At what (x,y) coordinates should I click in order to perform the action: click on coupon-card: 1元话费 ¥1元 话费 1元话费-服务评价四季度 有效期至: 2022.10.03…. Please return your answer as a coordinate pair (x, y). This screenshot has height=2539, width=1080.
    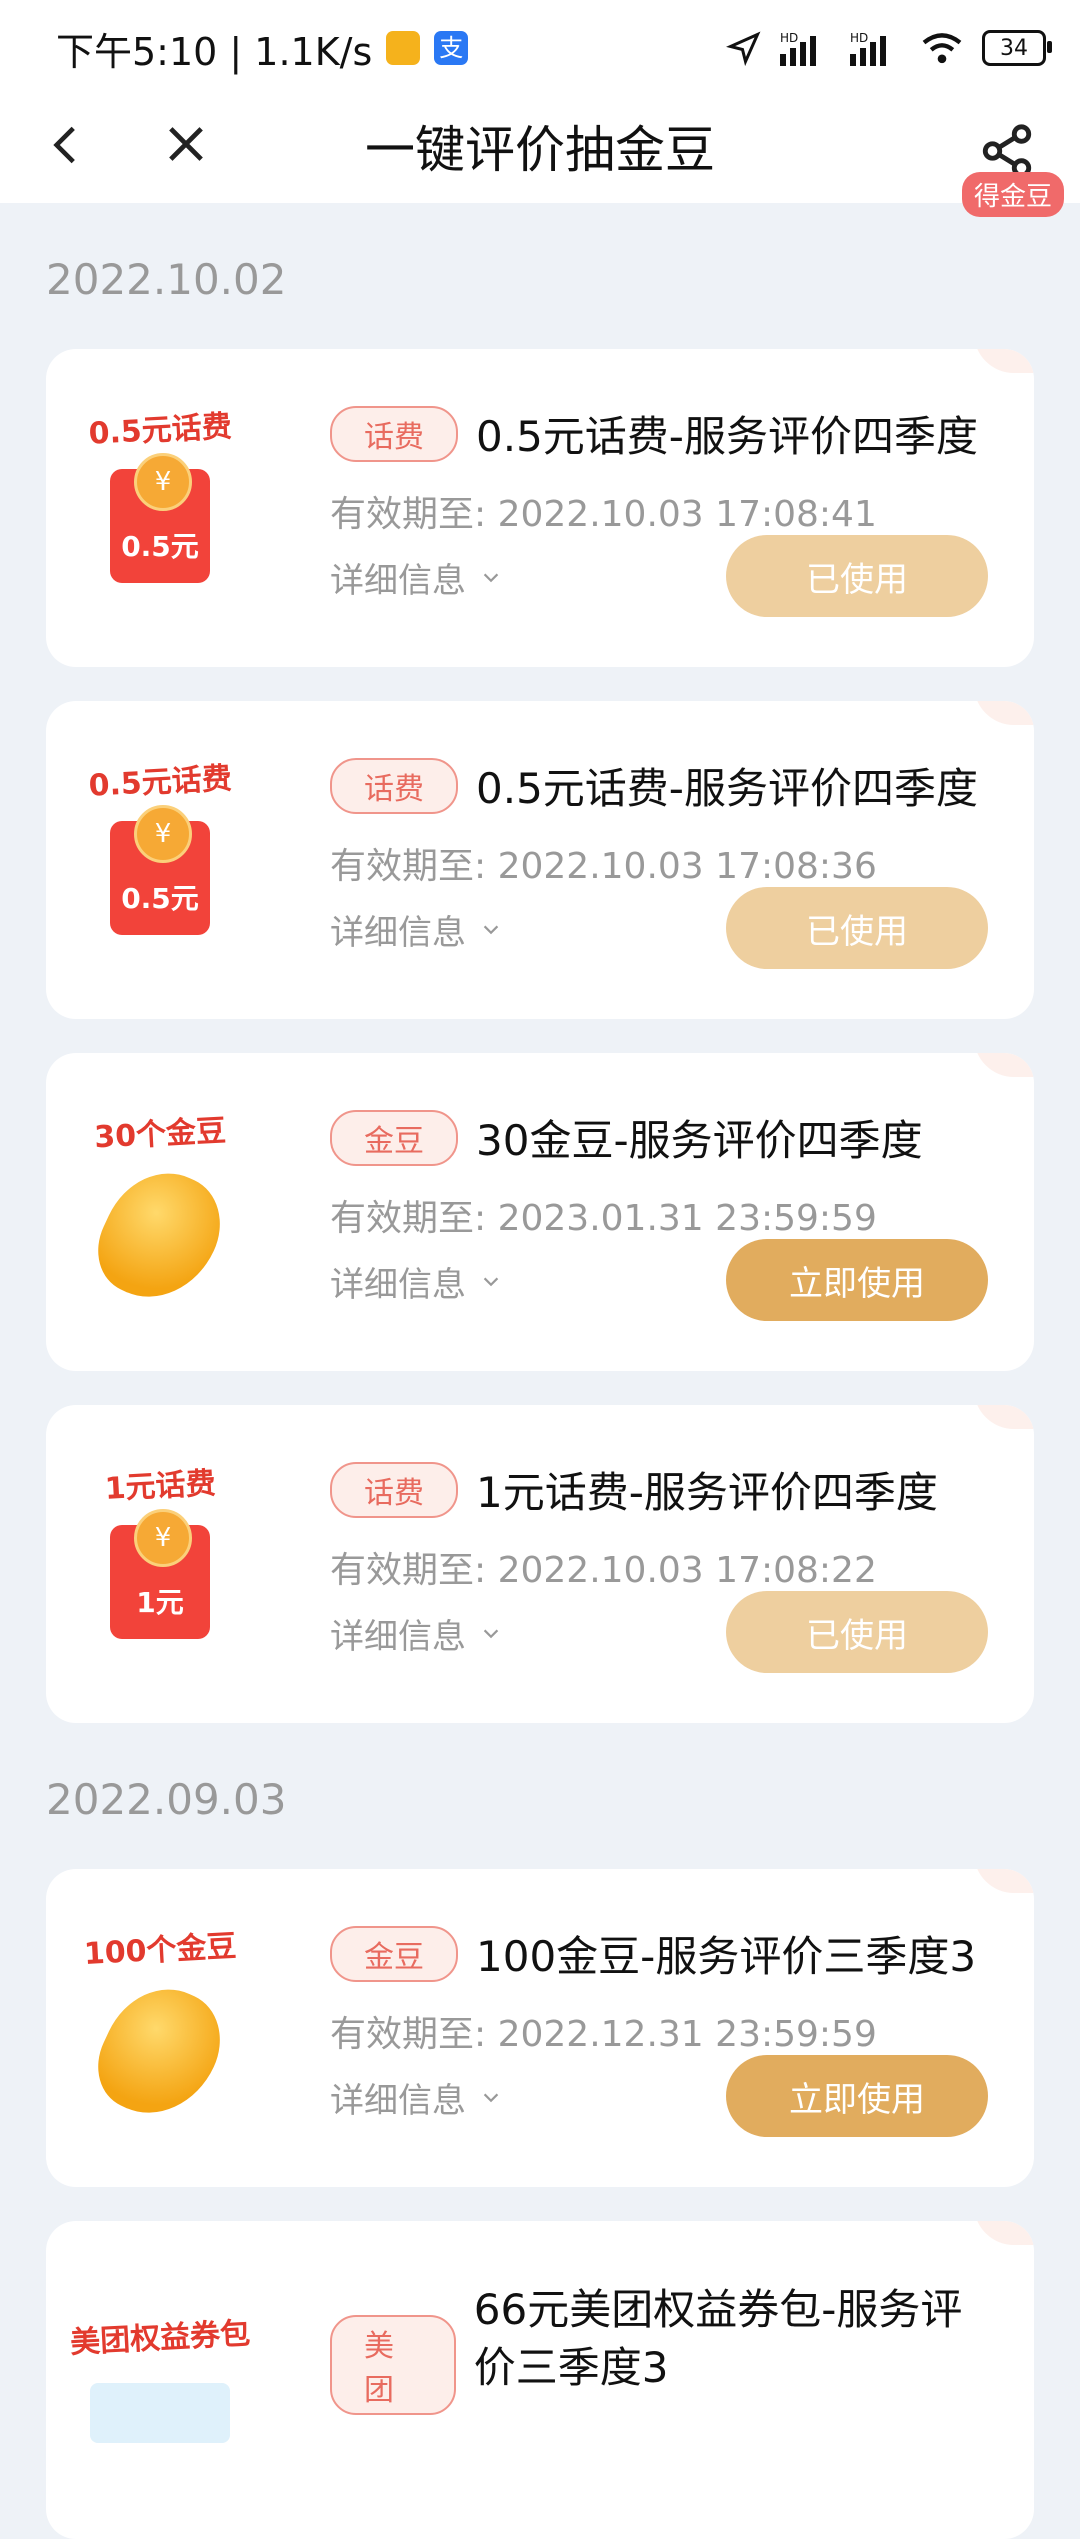
    Looking at the image, I should click on (540, 1564).